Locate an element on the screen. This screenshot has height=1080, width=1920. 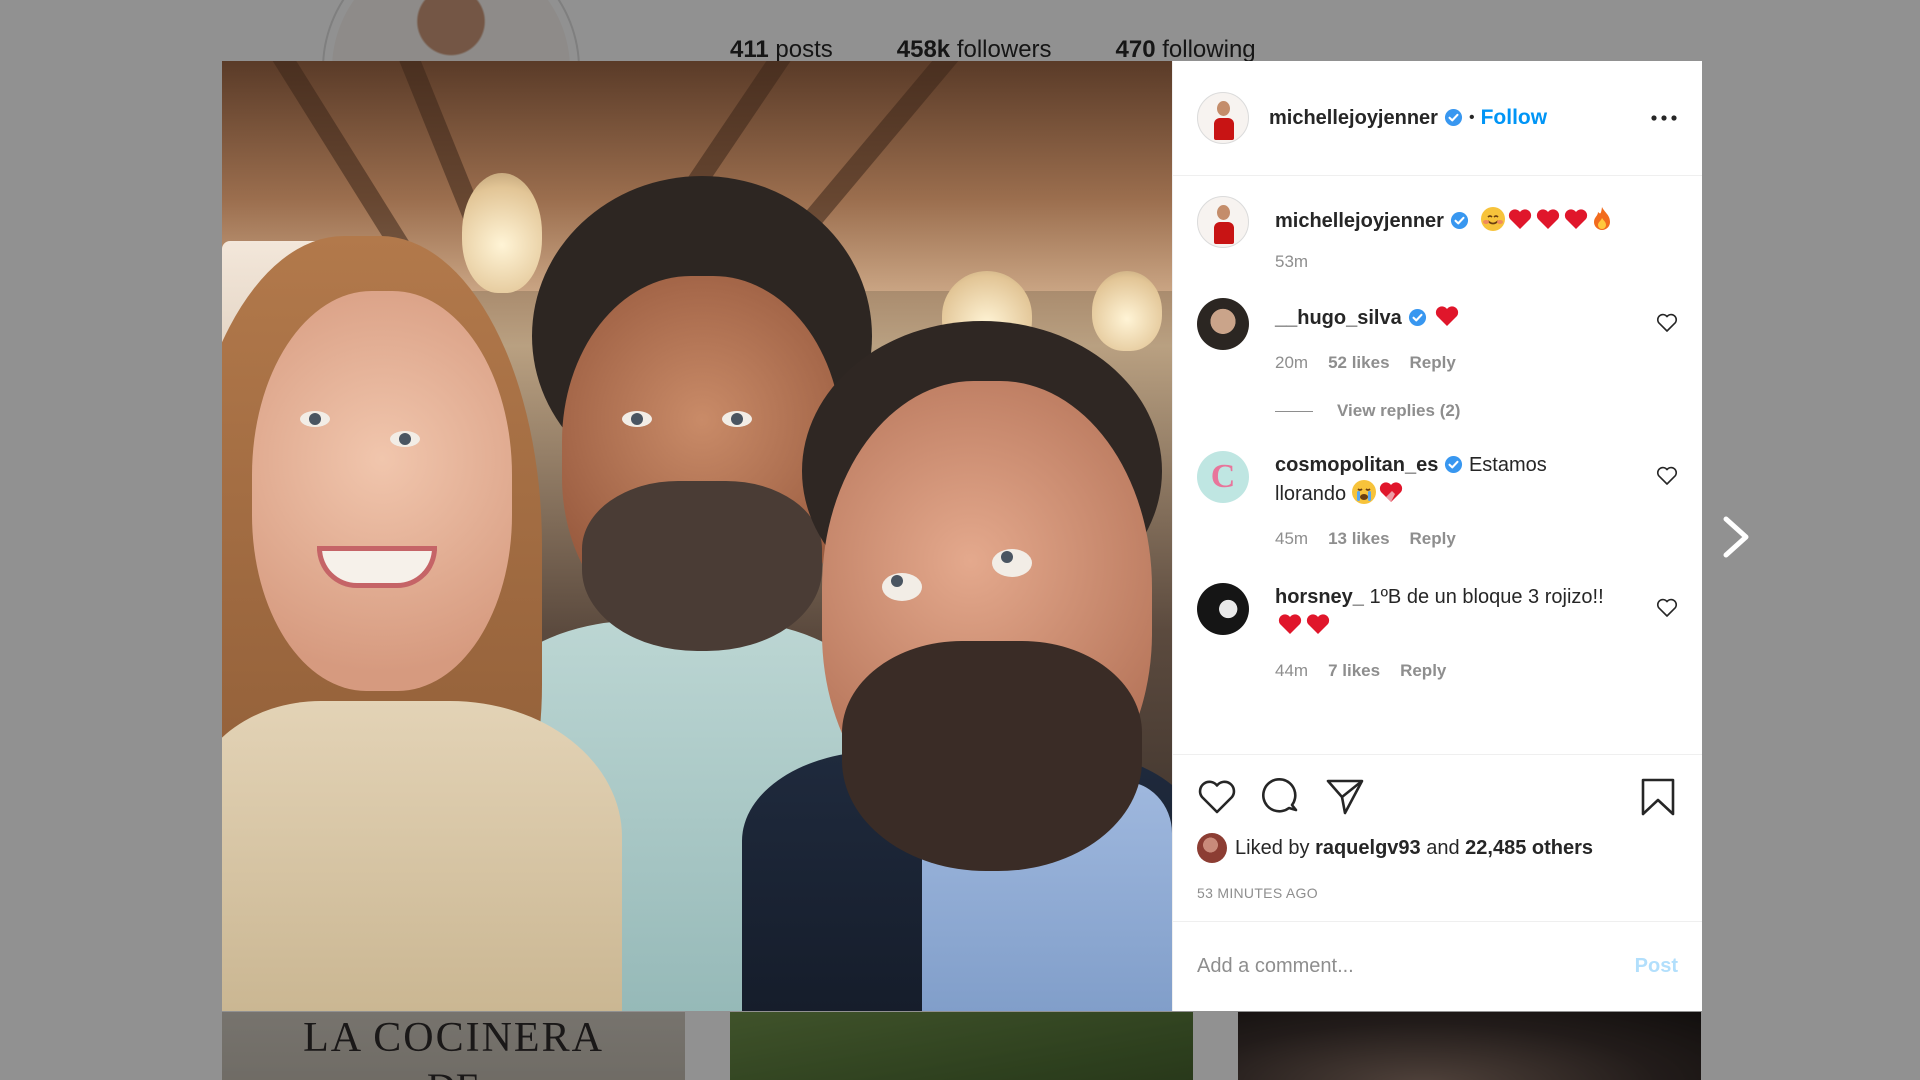
post-header: michellejoyjenner • Follow is located at coordinates (1437, 118).